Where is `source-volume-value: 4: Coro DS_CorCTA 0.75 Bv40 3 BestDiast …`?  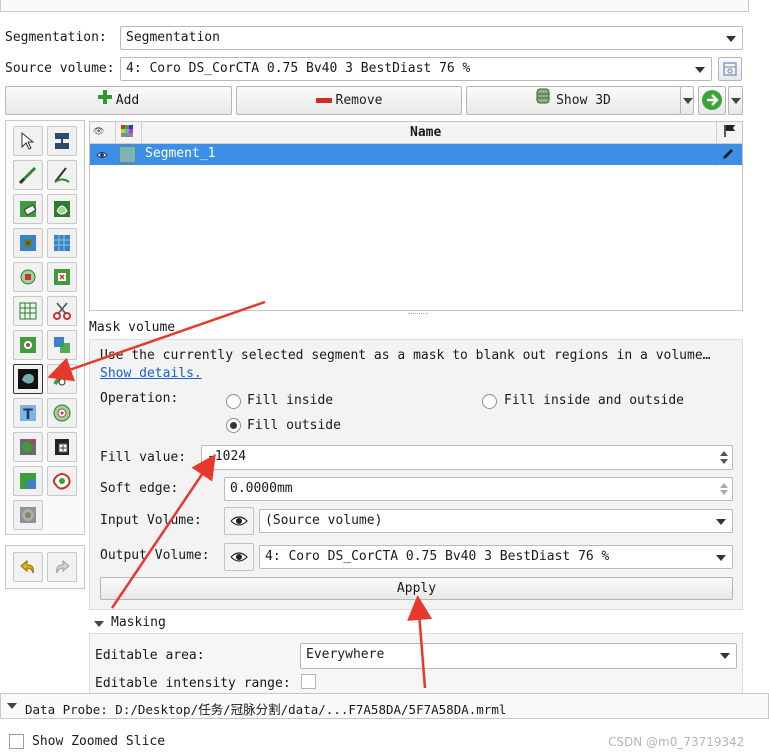 source-volume-value: 4: Coro DS_CorCTA 0.75 Bv40 3 BestDiast … is located at coordinates (298, 68).